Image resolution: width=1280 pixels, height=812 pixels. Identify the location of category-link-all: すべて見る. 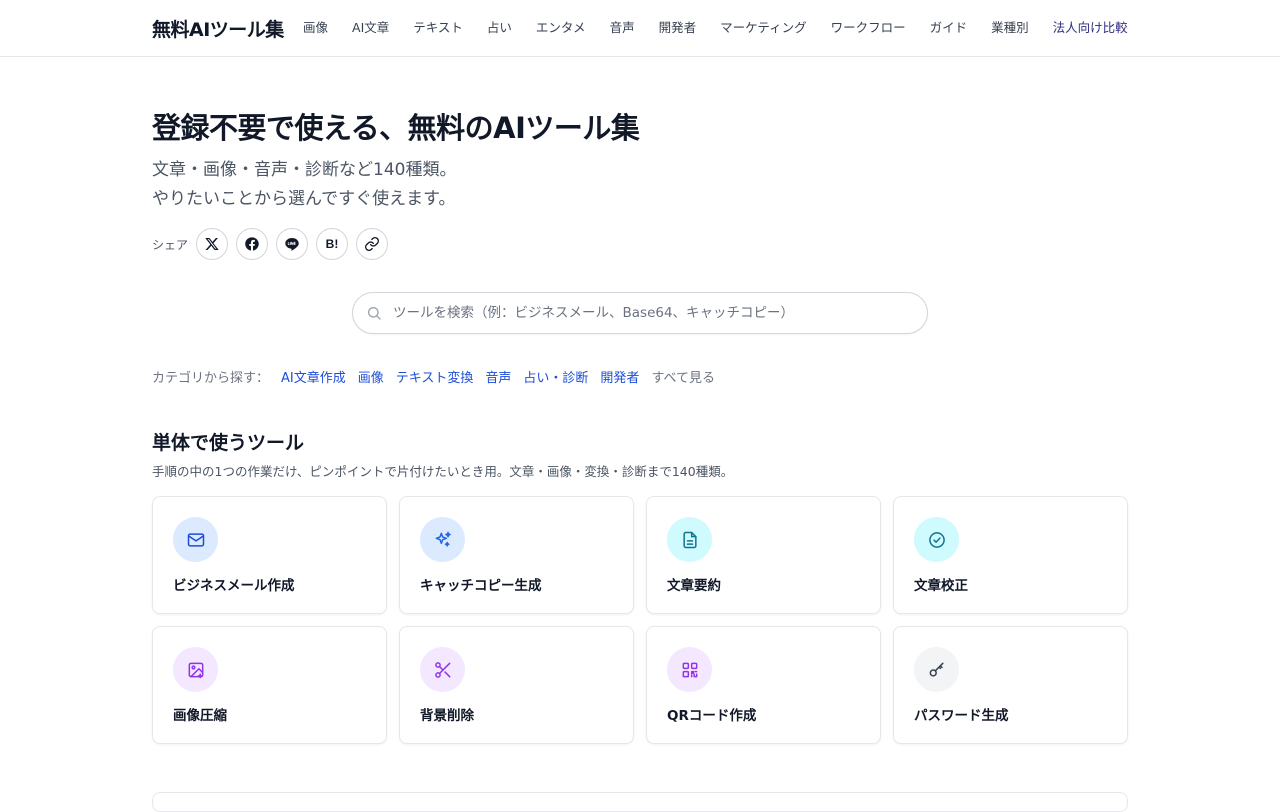
(683, 376).